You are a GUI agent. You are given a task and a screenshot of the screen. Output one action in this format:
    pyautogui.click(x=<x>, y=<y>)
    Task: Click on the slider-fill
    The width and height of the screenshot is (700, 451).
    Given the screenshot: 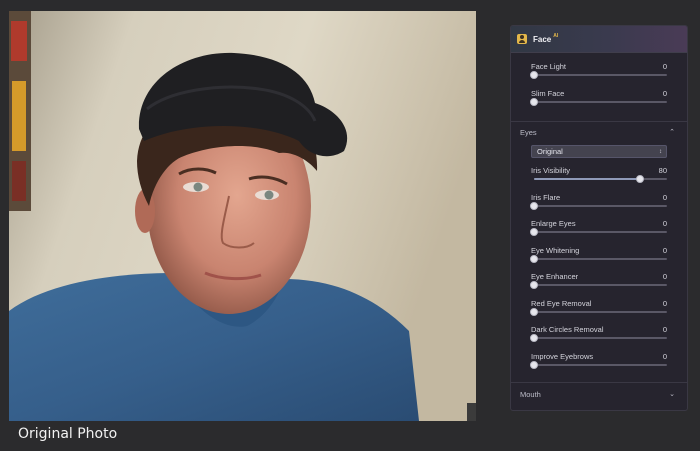 What is the action you would take?
    pyautogui.click(x=587, y=179)
    